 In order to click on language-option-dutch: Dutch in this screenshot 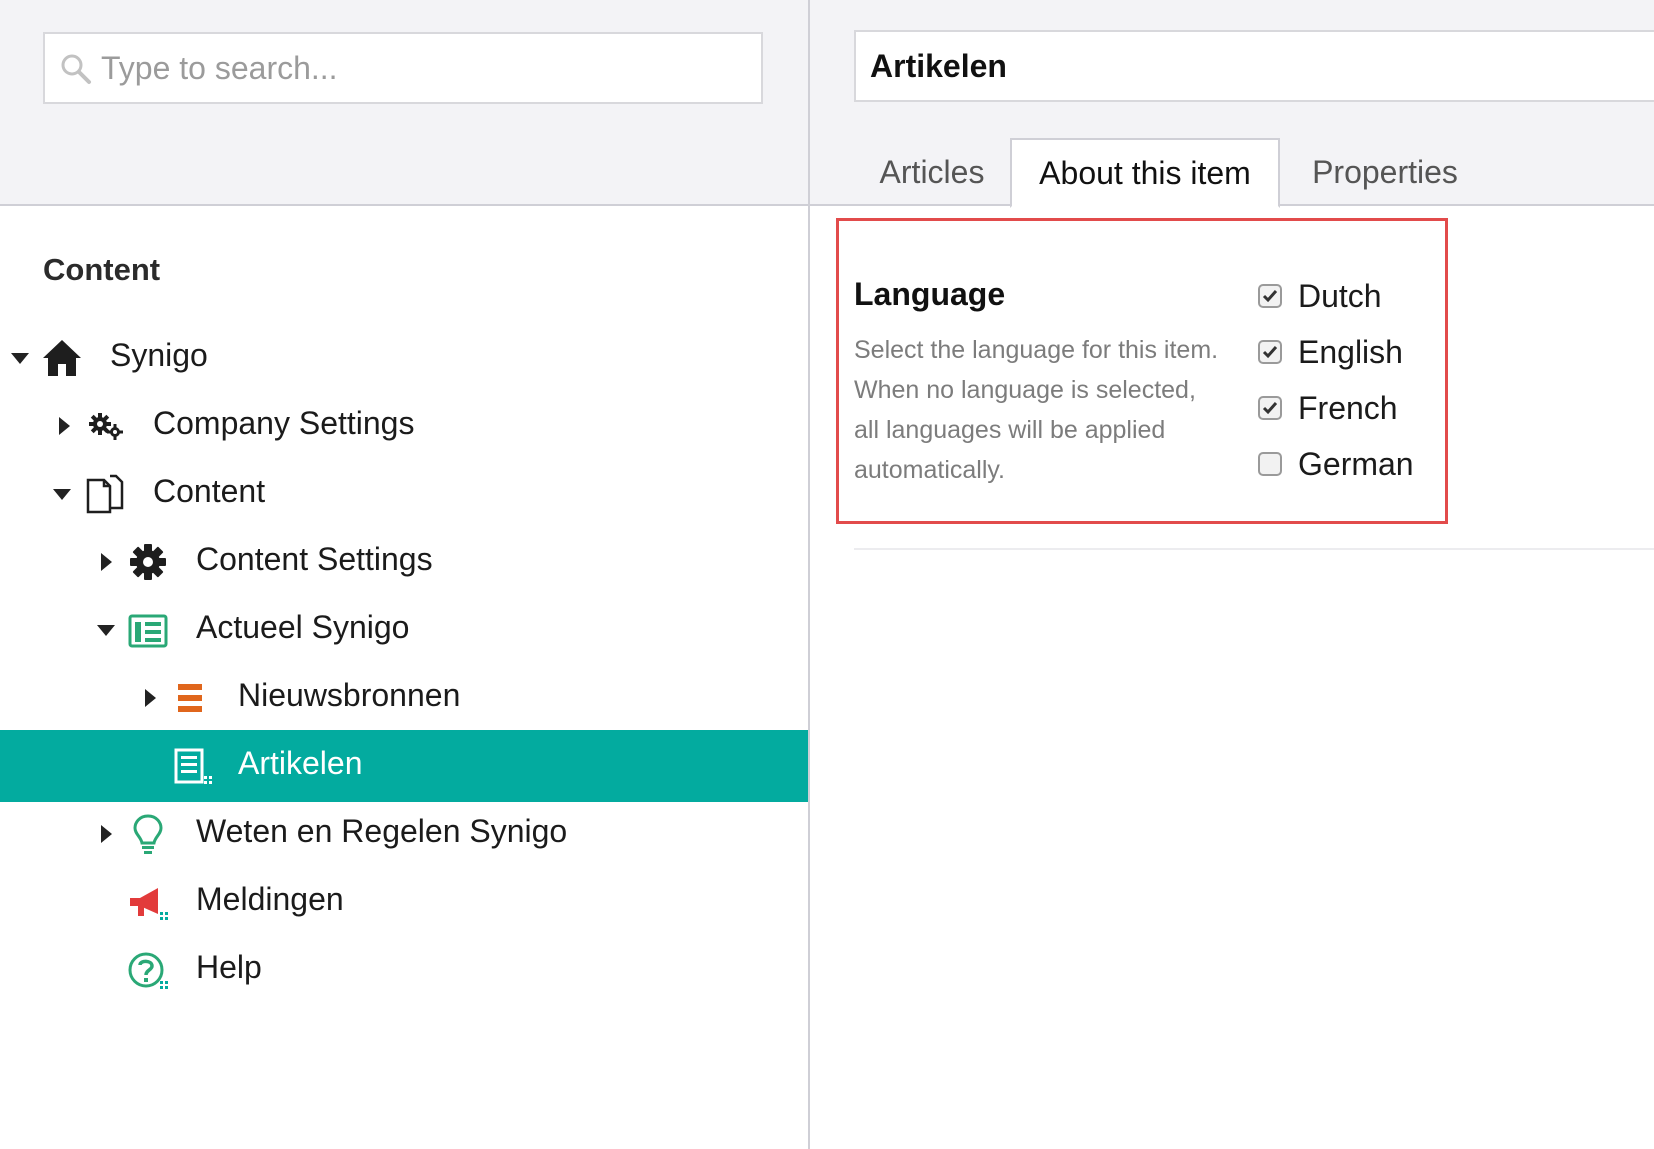, I will do `click(1320, 296)`.